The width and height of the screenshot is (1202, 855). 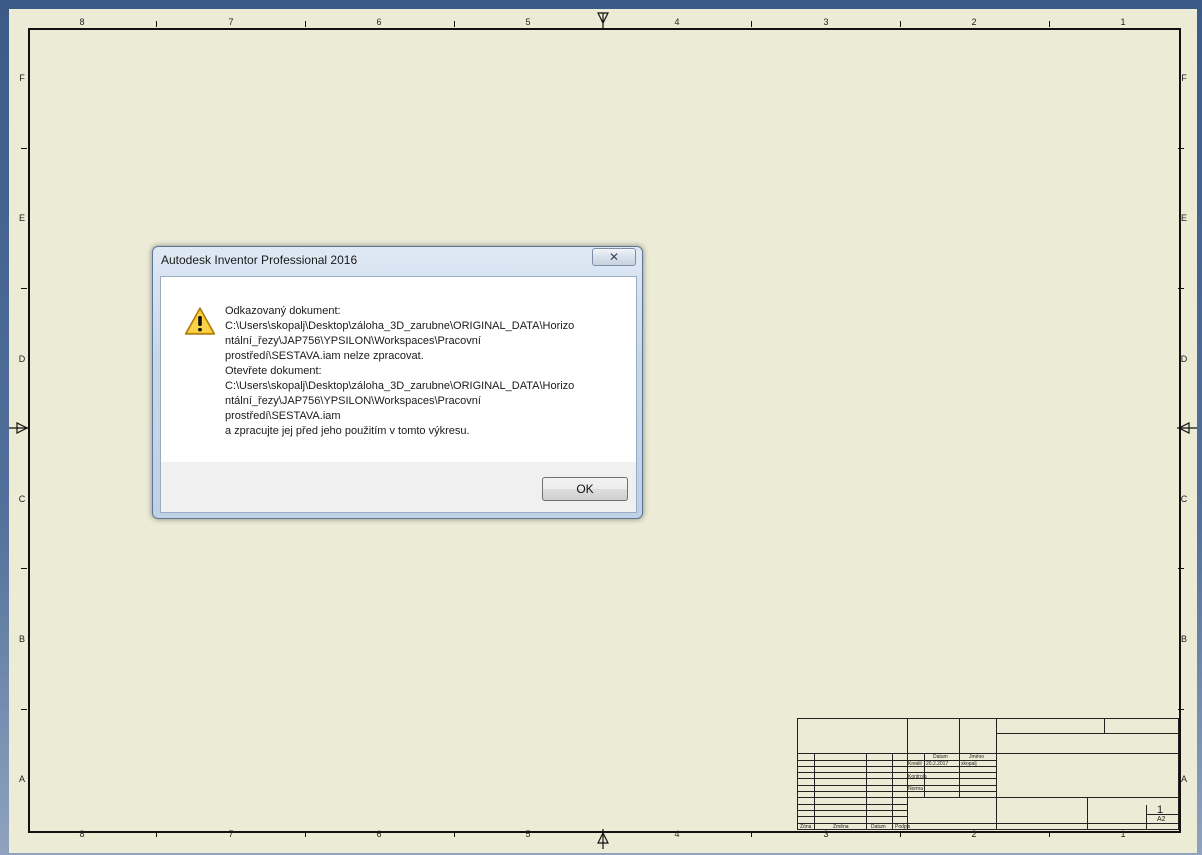 What do you see at coordinates (1161, 819) in the screenshot?
I see `sheet-format: A2` at bounding box center [1161, 819].